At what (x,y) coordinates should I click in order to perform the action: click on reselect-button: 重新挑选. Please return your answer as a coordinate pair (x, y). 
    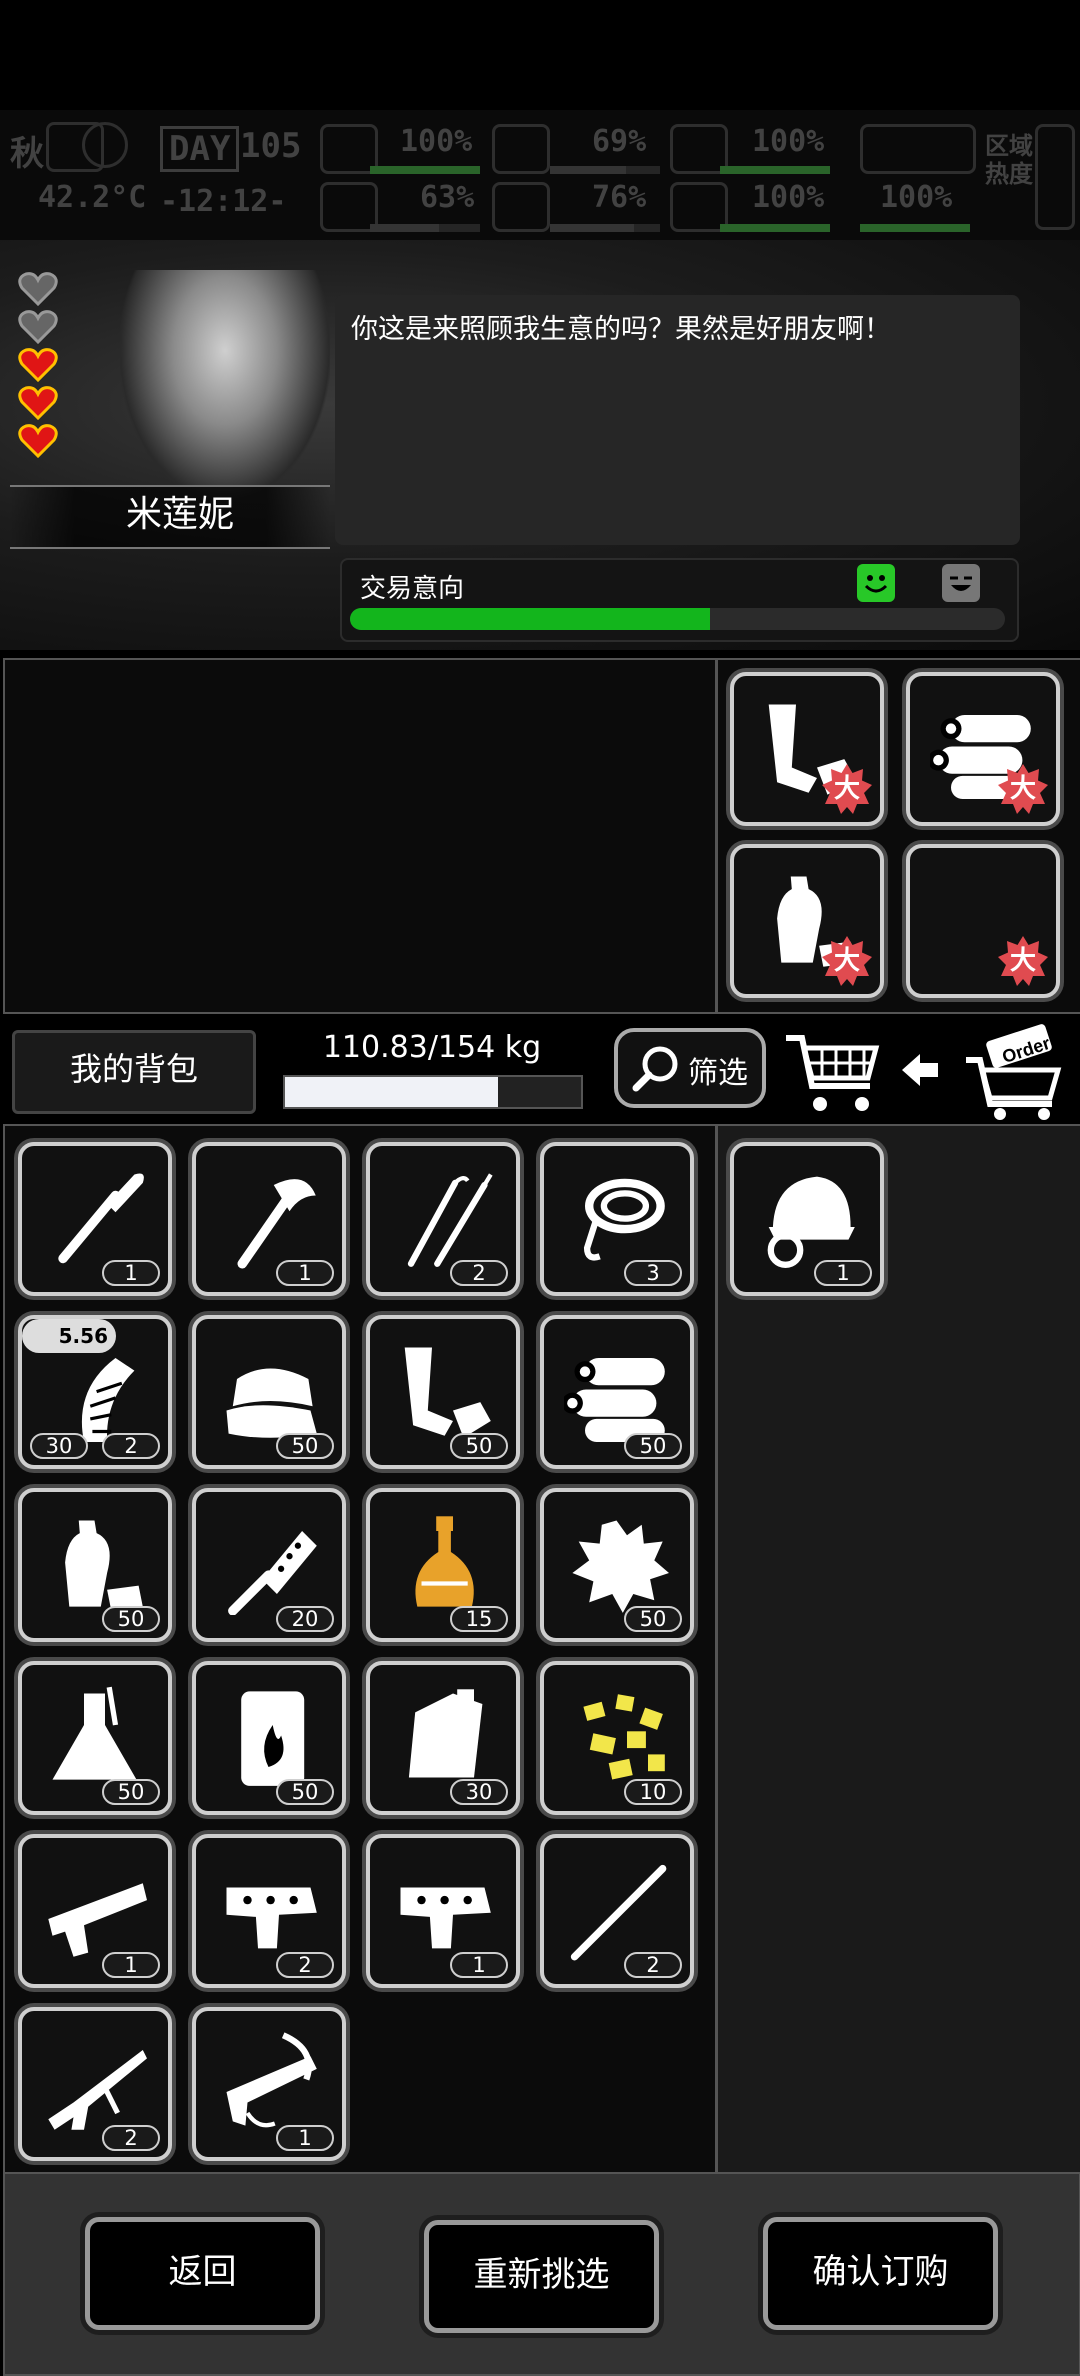
    Looking at the image, I should click on (541, 2276).